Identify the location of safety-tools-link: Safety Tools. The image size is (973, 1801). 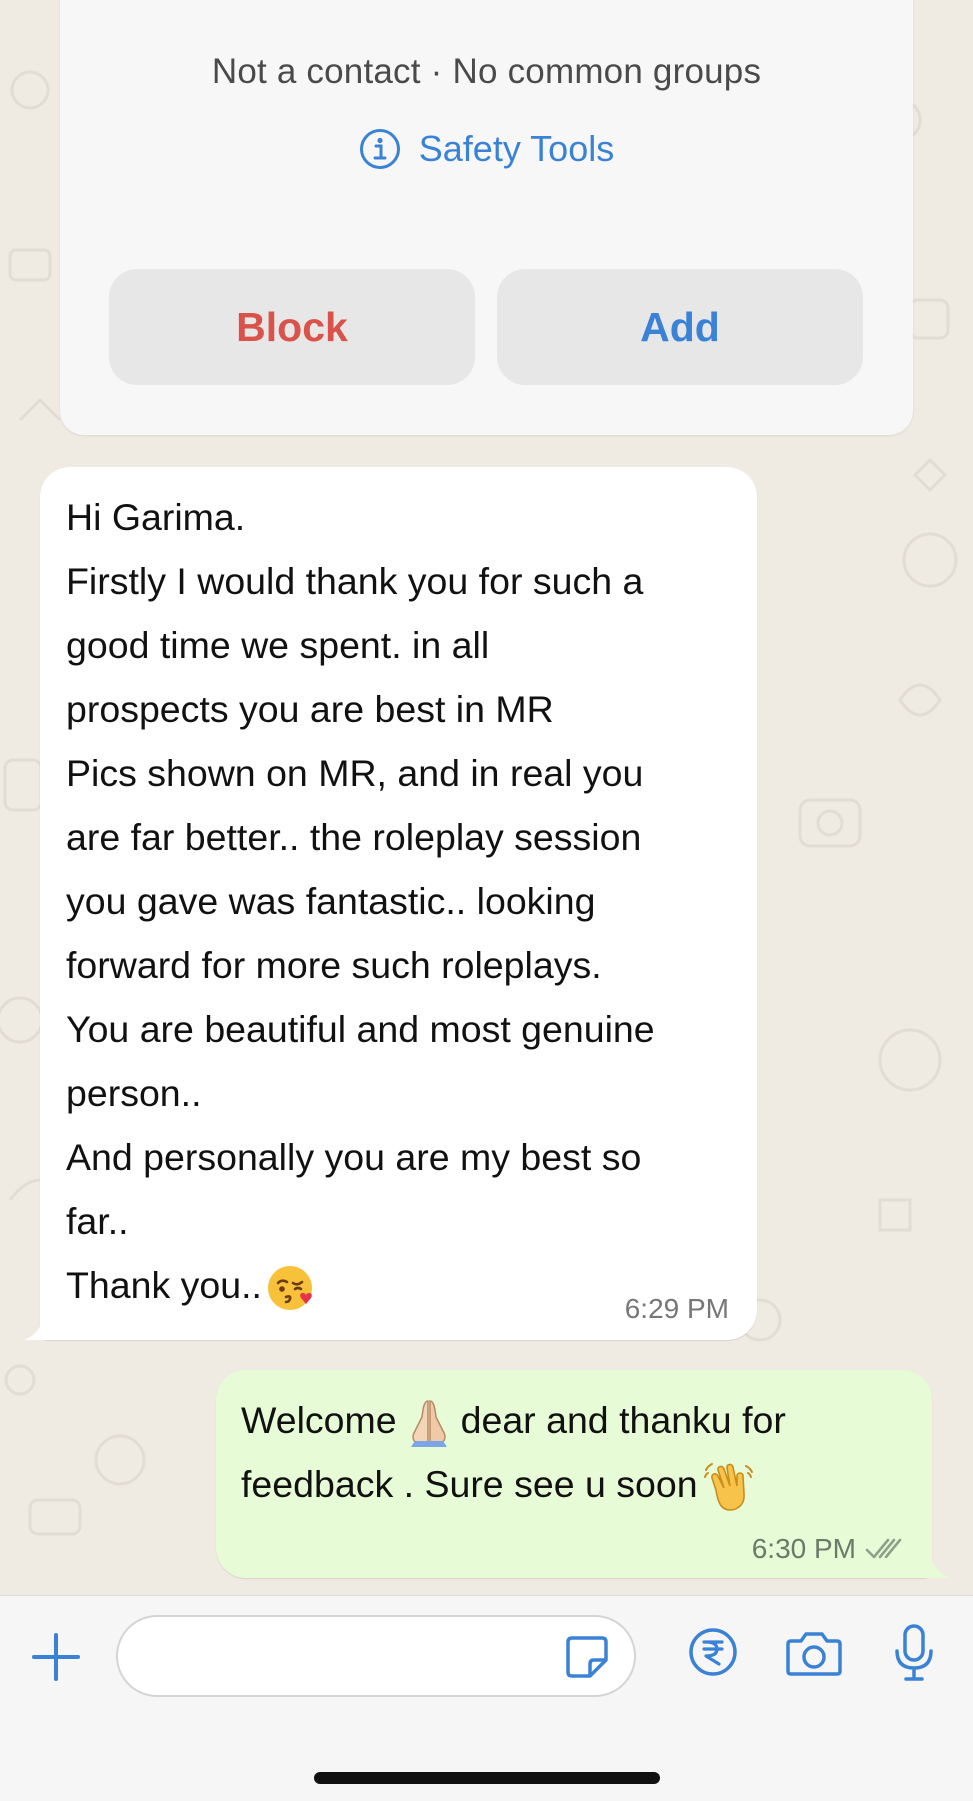
(486, 149).